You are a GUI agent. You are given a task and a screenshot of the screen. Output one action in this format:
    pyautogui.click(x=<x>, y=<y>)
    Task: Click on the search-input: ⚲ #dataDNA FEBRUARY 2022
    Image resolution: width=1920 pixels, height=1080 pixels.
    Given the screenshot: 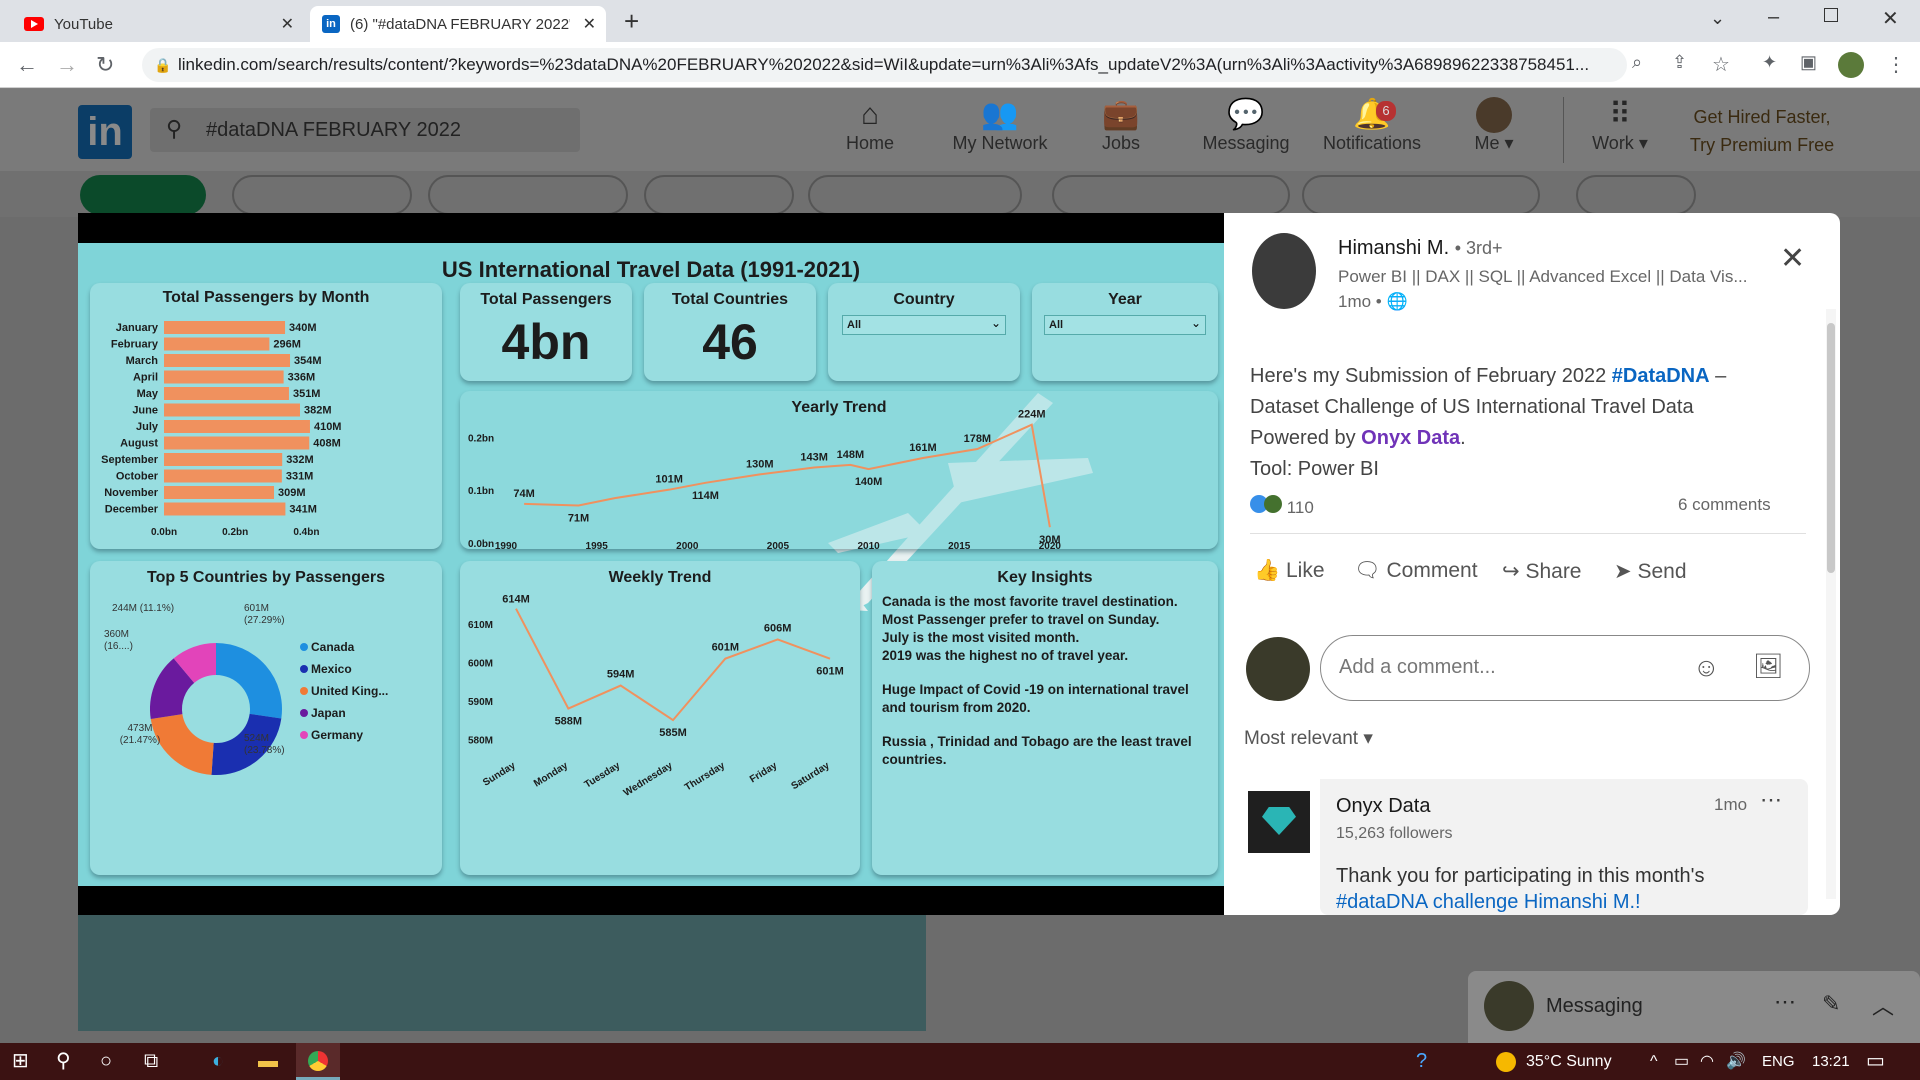 What is the action you would take?
    pyautogui.click(x=365, y=130)
    